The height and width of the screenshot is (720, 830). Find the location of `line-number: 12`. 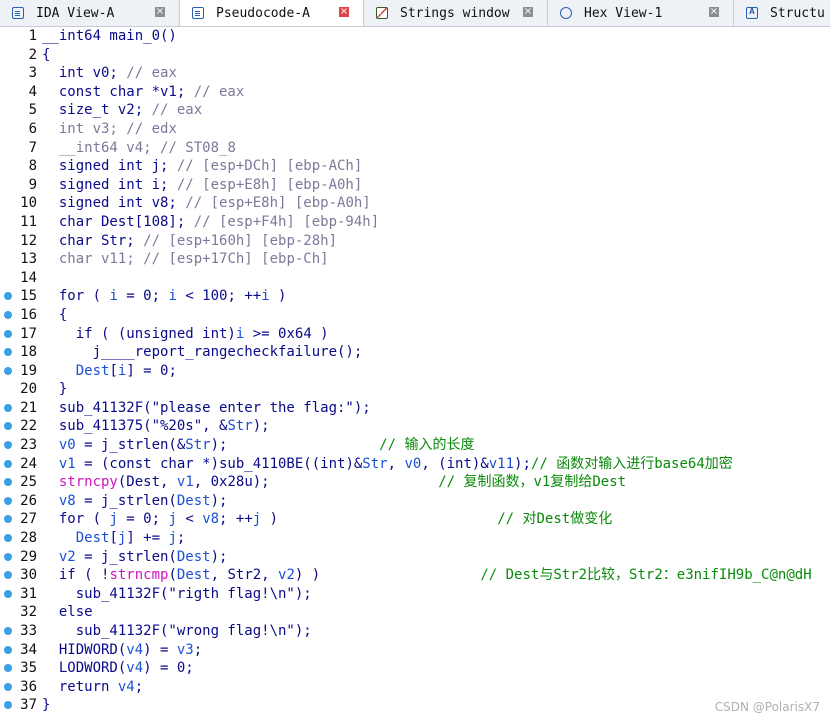

line-number: 12 is located at coordinates (28, 240).